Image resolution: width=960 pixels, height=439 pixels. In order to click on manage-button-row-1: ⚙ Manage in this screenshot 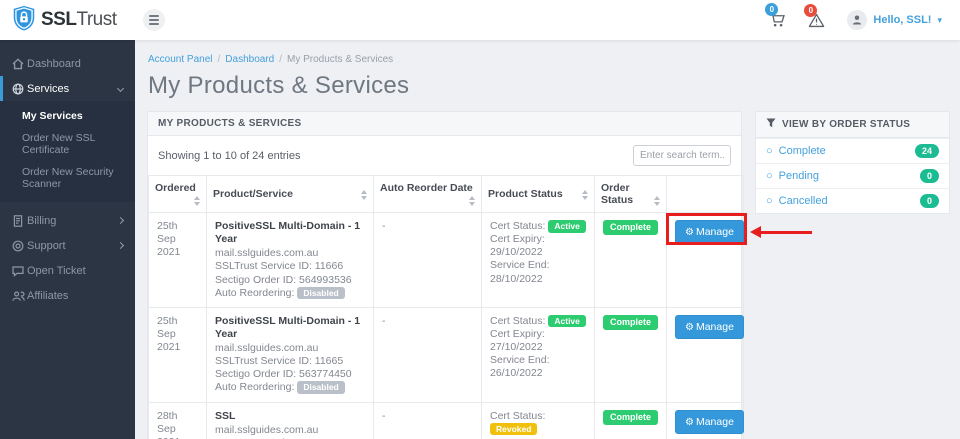, I will do `click(709, 326)`.